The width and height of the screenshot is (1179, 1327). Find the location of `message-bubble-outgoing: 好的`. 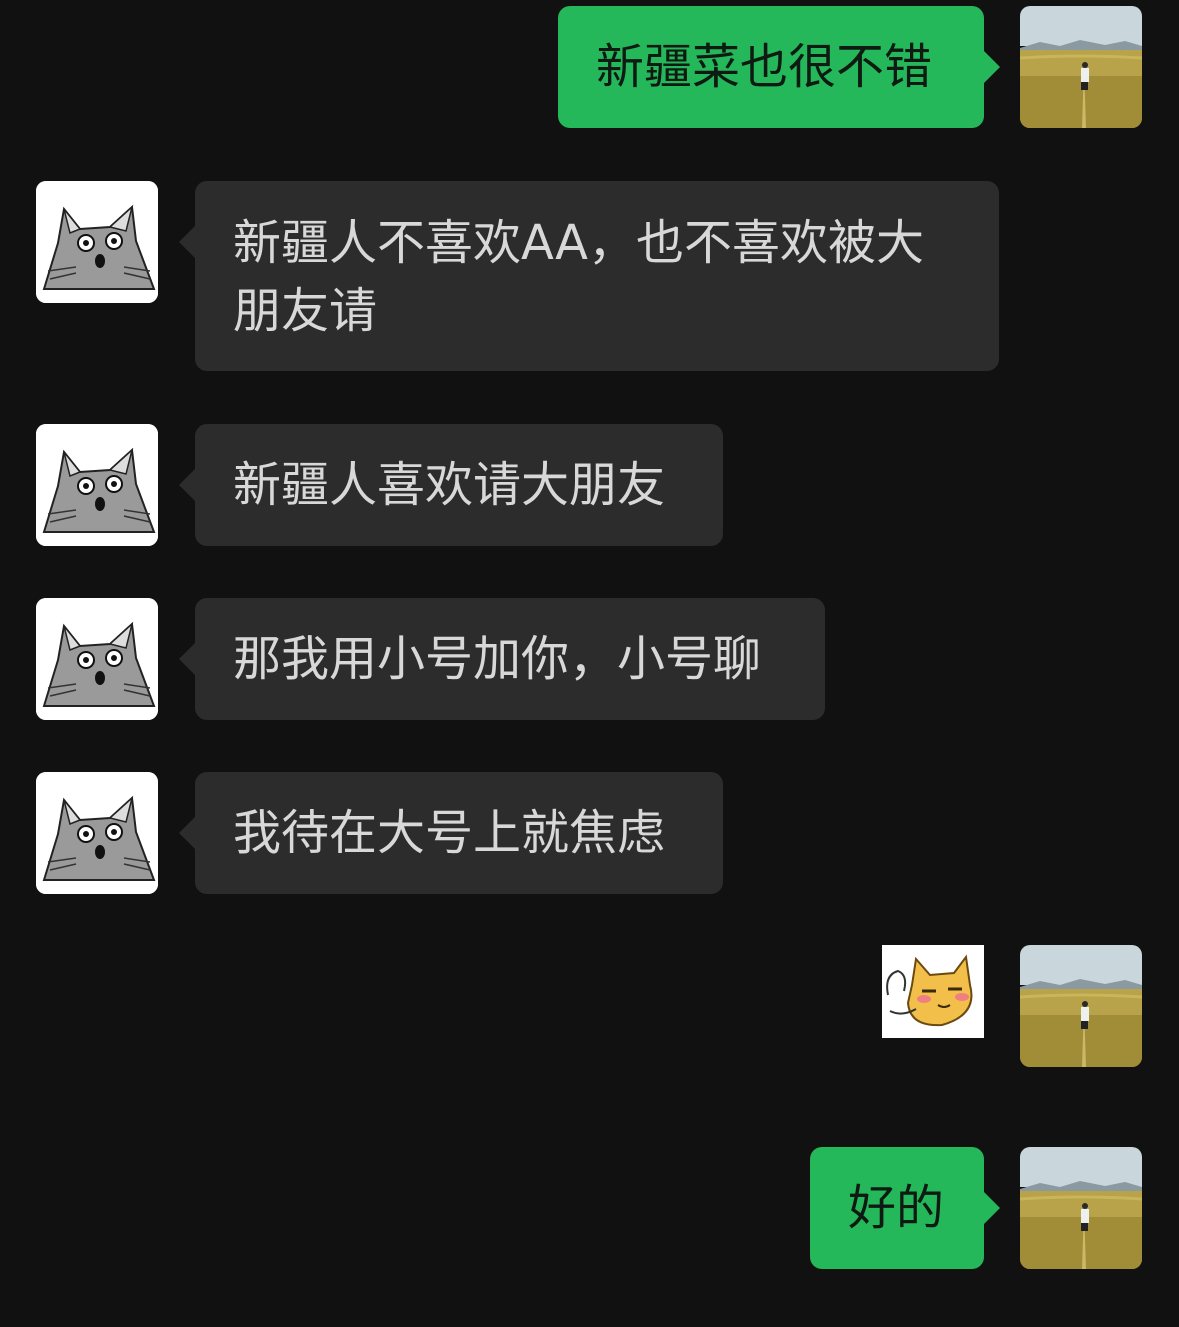

message-bubble-outgoing: 好的 is located at coordinates (897, 1208).